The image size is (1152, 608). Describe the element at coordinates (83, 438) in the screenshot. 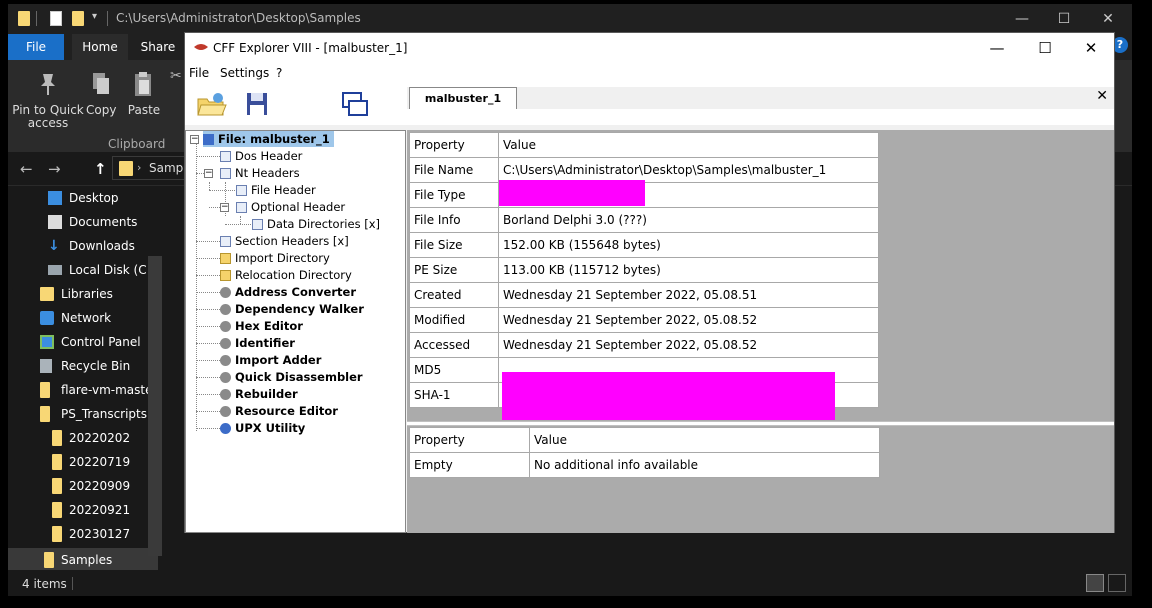

I see `nav-item-20220202: 20220202` at that location.